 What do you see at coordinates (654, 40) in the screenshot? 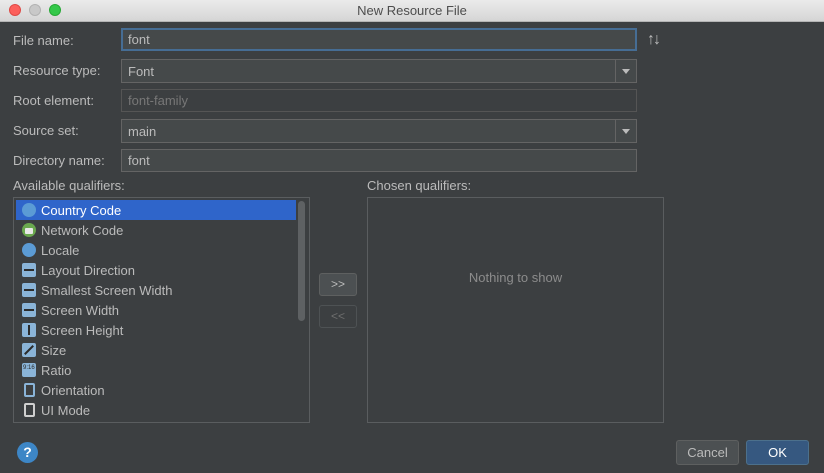
I see `sort-icon: ↑↓` at bounding box center [654, 40].